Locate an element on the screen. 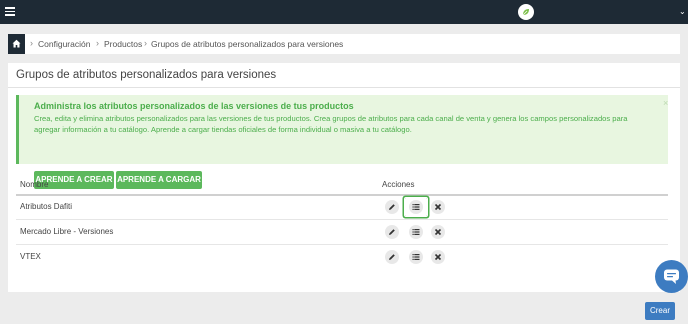  table-row-name: VTEX is located at coordinates (30, 256).